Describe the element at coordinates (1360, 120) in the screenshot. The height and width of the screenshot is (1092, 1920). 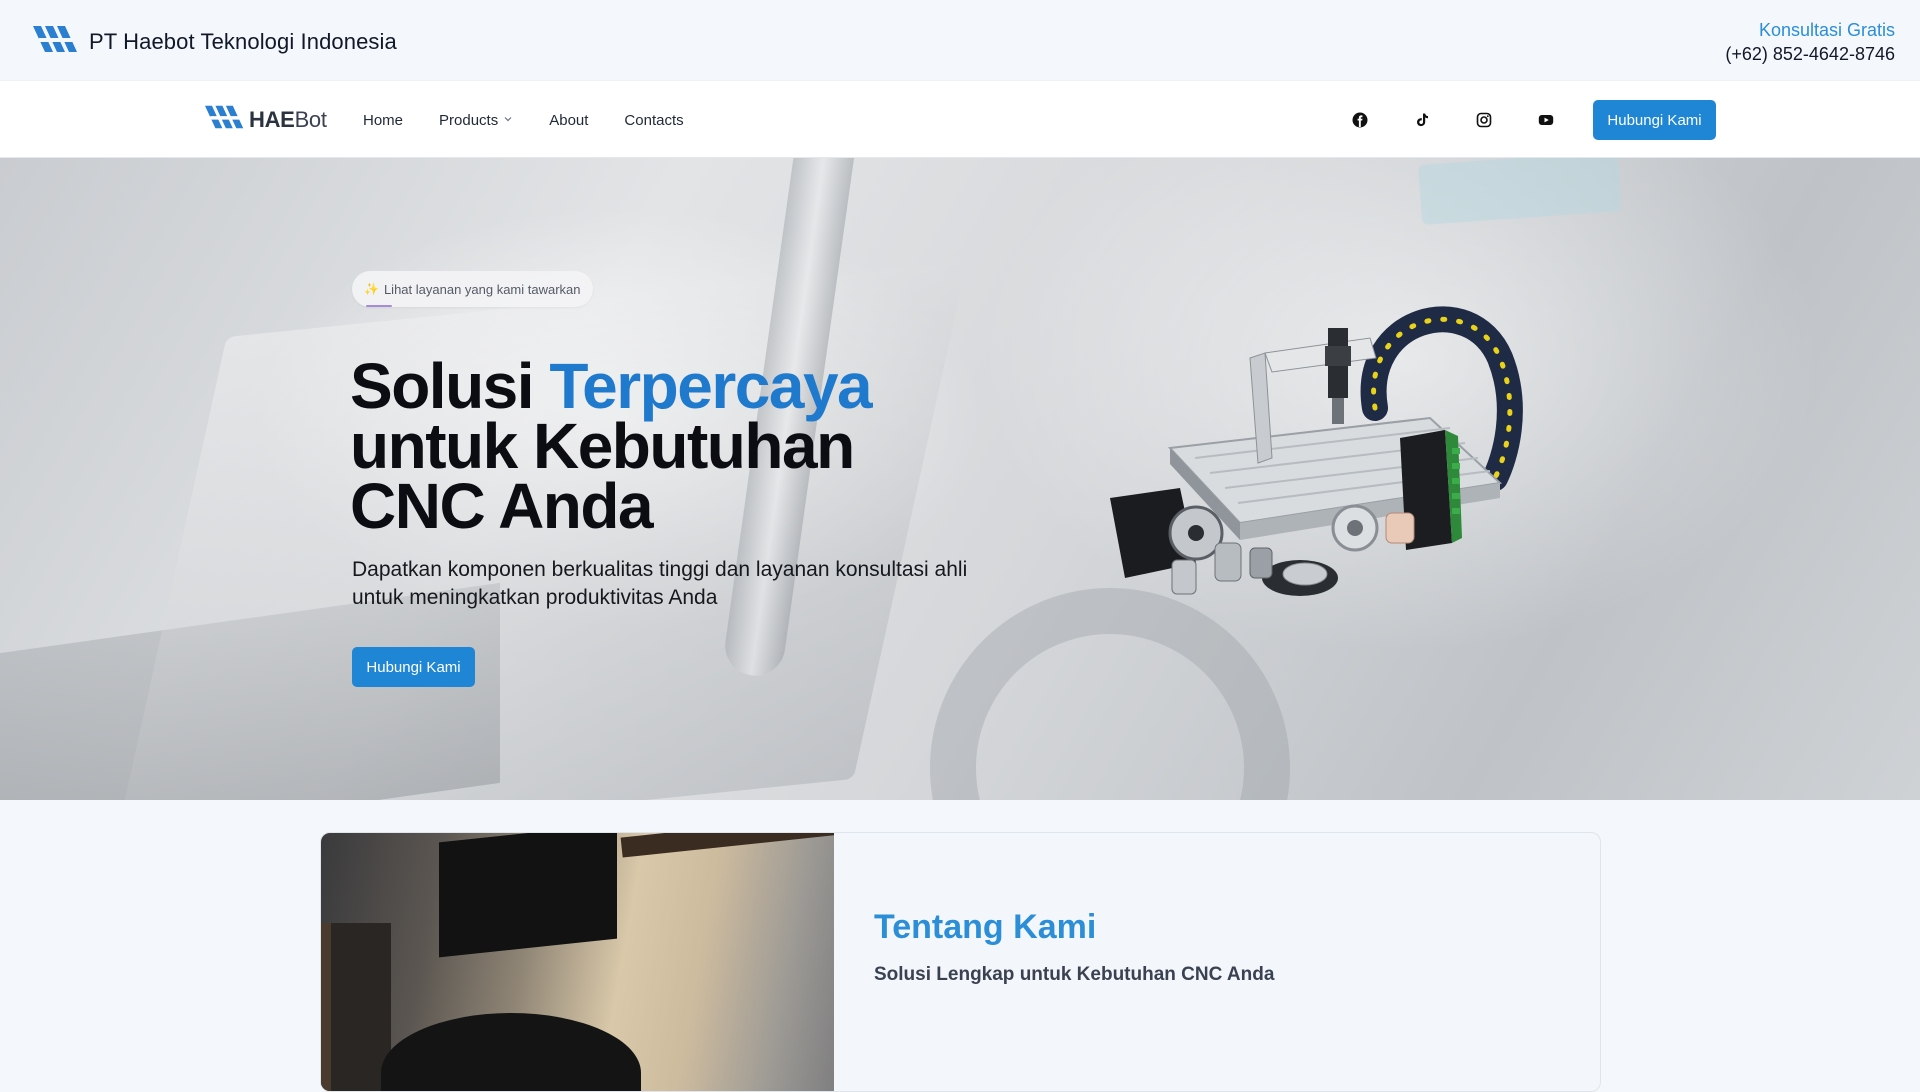
I see `facebook-icon` at that location.